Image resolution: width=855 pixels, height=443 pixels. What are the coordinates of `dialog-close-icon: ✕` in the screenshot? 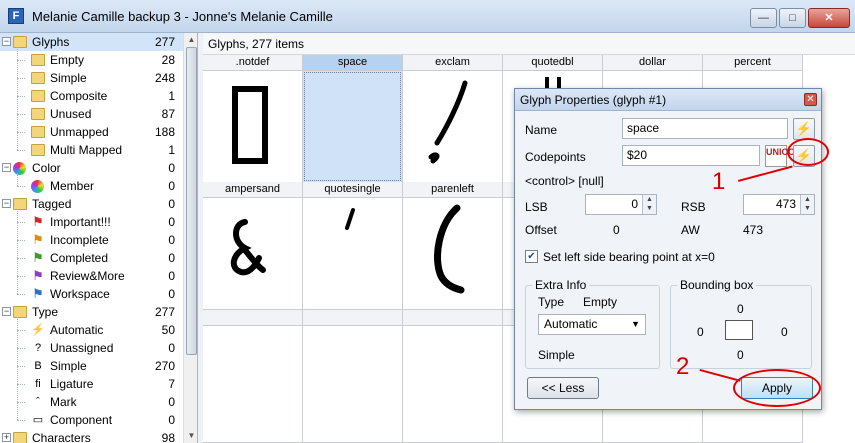 It's located at (810, 99).